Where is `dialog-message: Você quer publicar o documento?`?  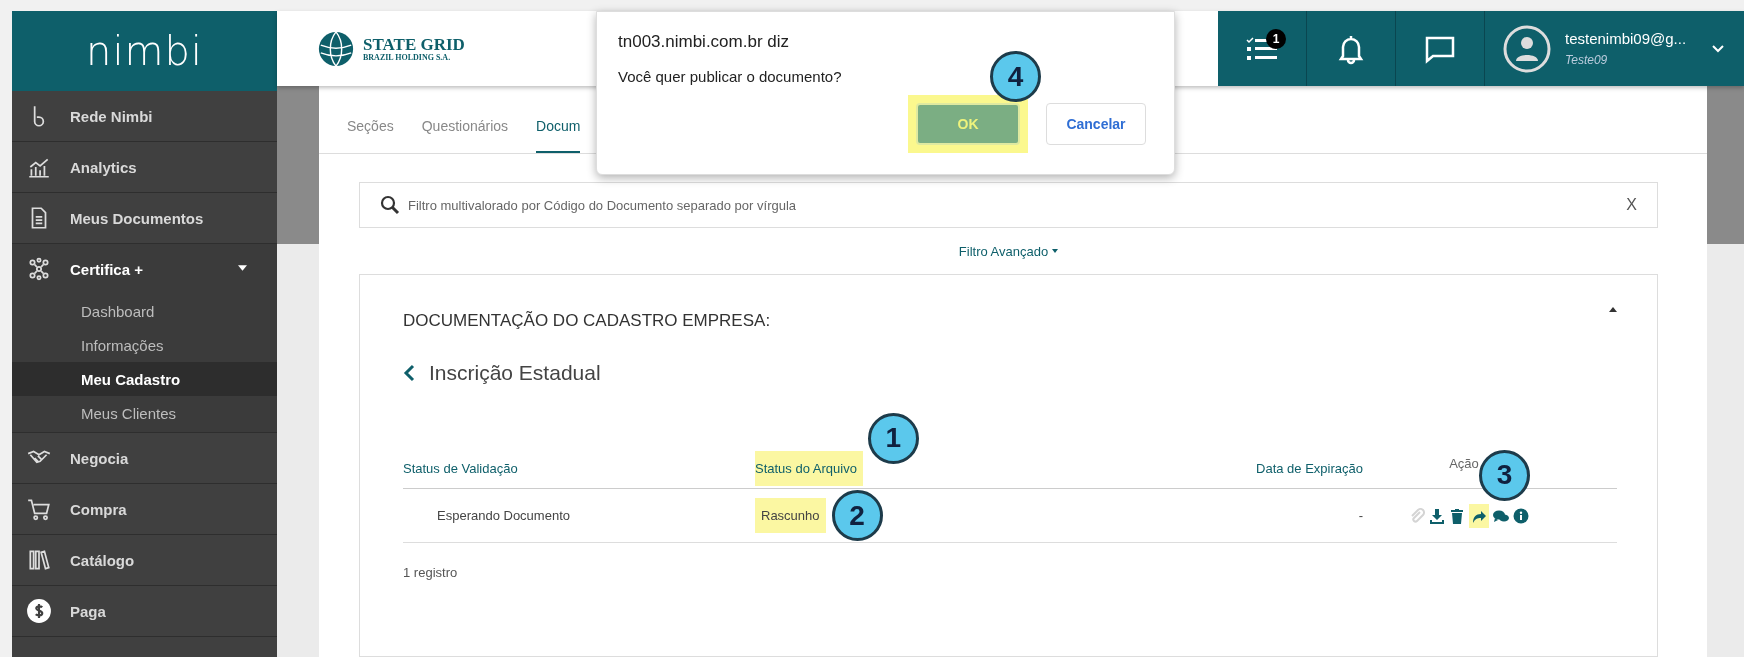
dialog-message: Você quer publicar o documento? is located at coordinates (730, 76).